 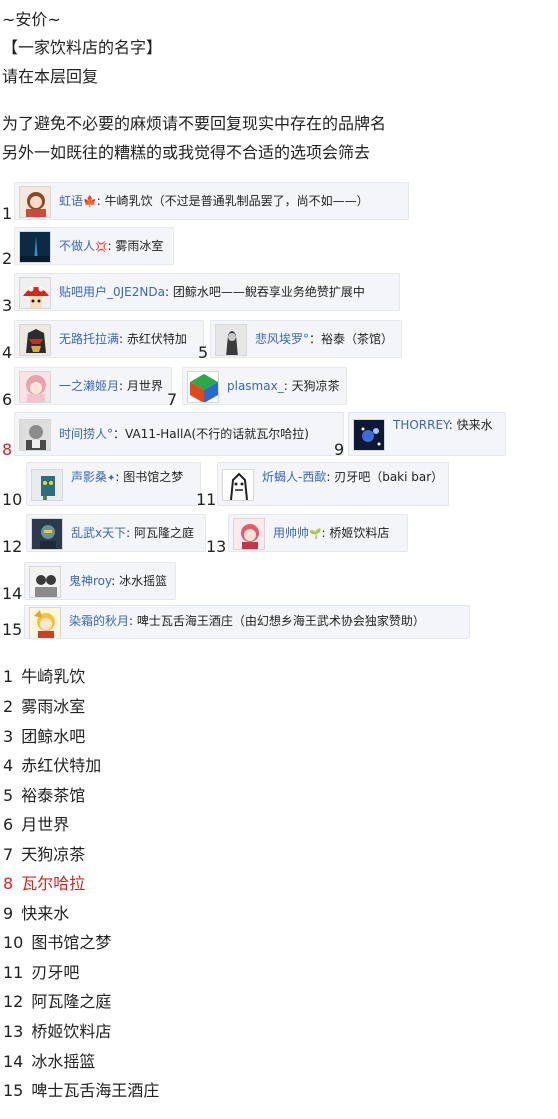 What do you see at coordinates (81, 1091) in the screenshot?
I see `list-item: 15 啤士瓦舌海王酒庄` at bounding box center [81, 1091].